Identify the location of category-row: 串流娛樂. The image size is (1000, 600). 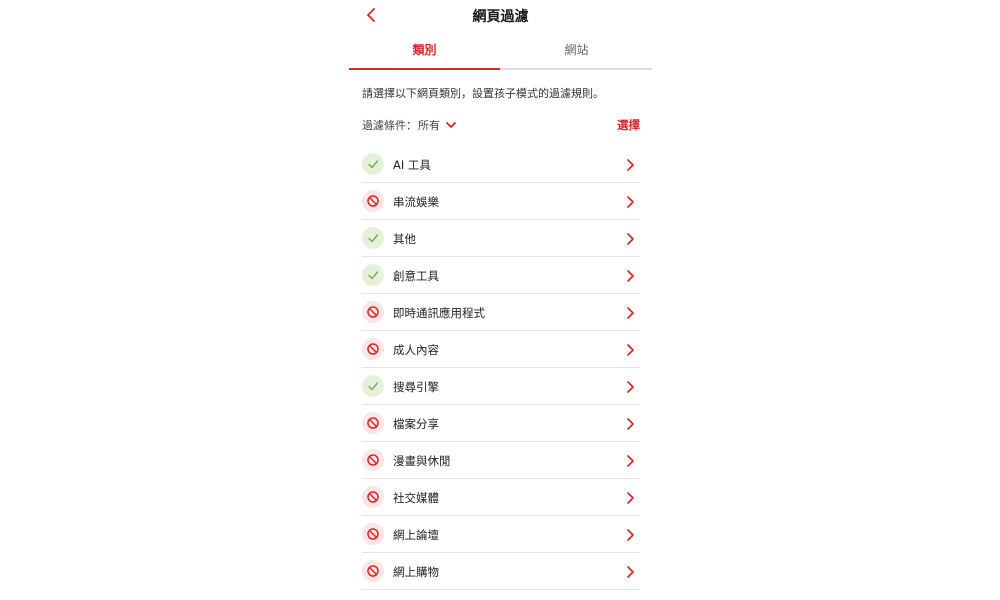
(501, 201).